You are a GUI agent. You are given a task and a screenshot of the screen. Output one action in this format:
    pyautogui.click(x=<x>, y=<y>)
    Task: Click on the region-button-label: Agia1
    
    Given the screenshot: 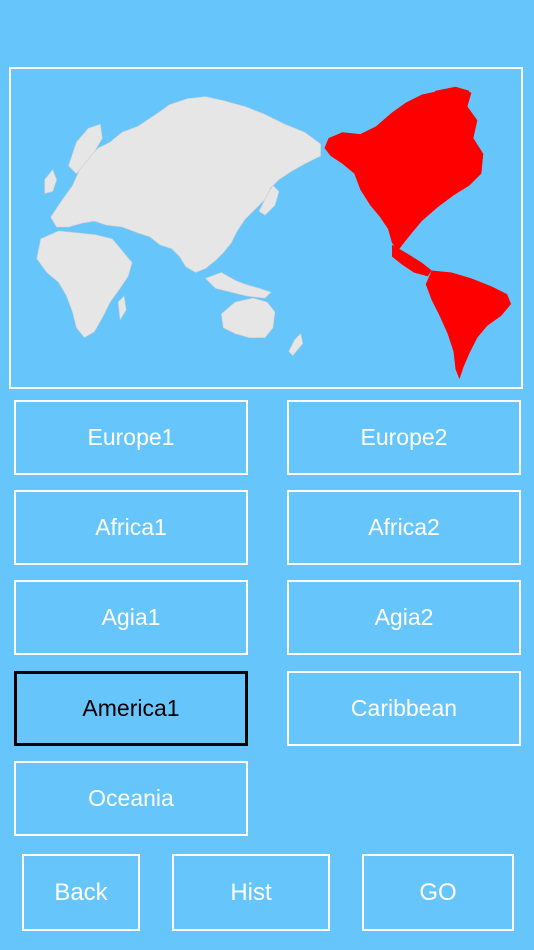 What is the action you would take?
    pyautogui.click(x=131, y=617)
    